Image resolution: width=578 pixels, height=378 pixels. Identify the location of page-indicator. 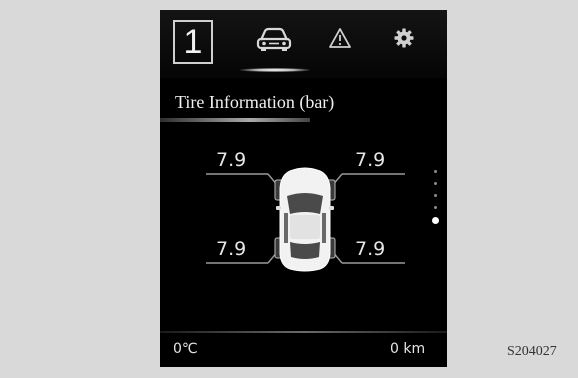
(436, 205).